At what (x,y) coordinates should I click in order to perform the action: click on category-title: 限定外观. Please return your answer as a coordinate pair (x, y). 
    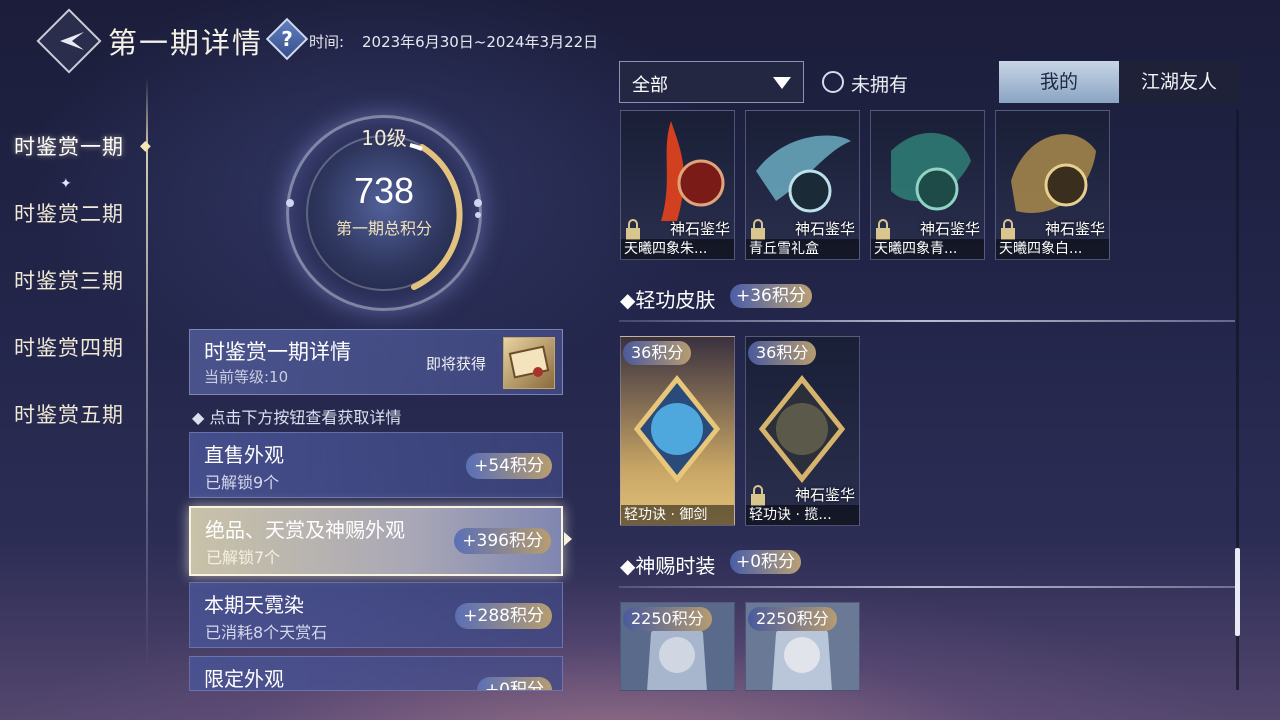
    Looking at the image, I should click on (244, 679).